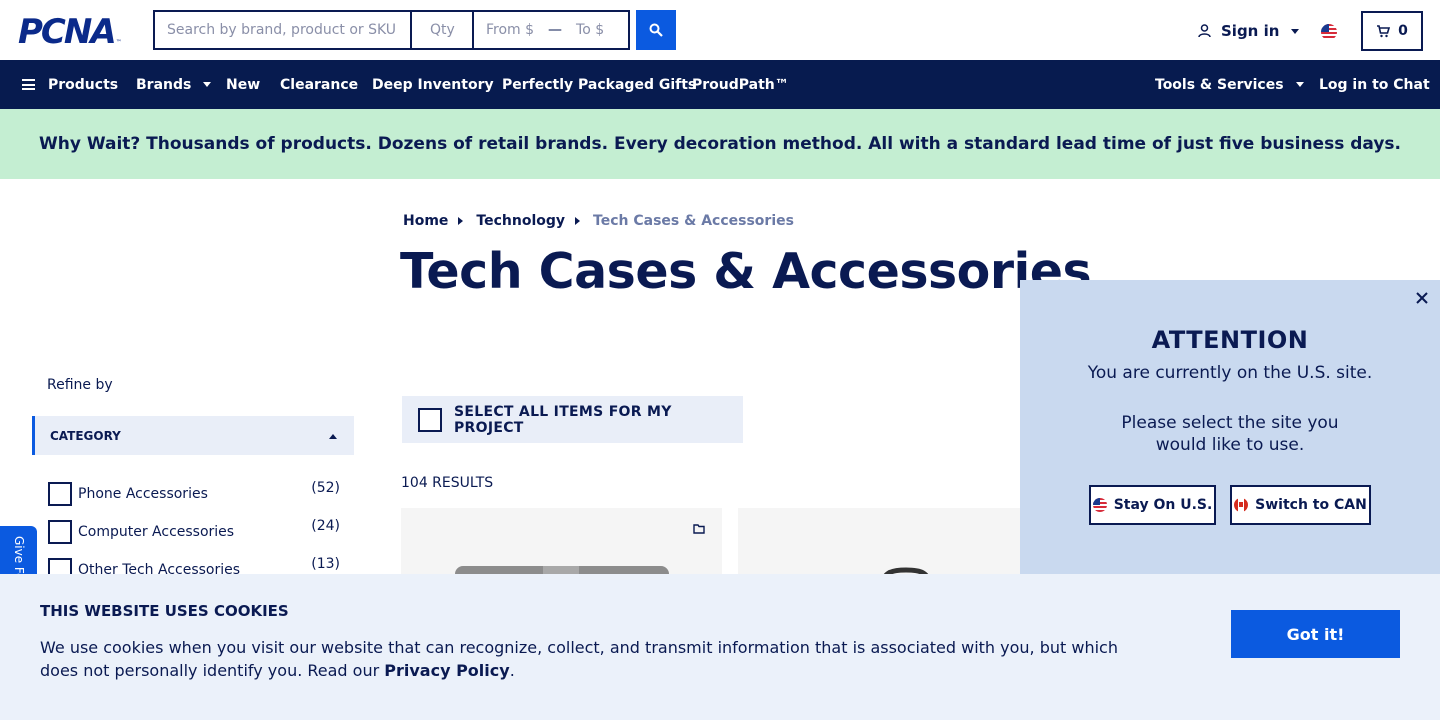  What do you see at coordinates (283, 30) in the screenshot?
I see `search-input: Search by brand, product or SKU` at bounding box center [283, 30].